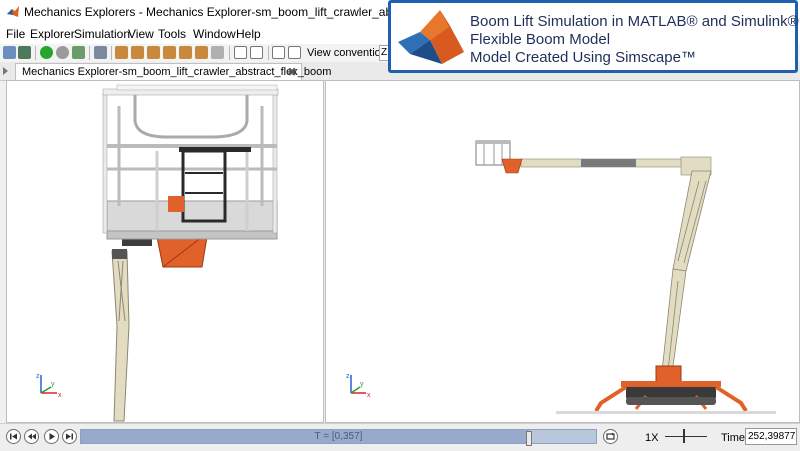  Describe the element at coordinates (431, 37) in the screenshot. I see `matlab-membrane-logo` at that location.